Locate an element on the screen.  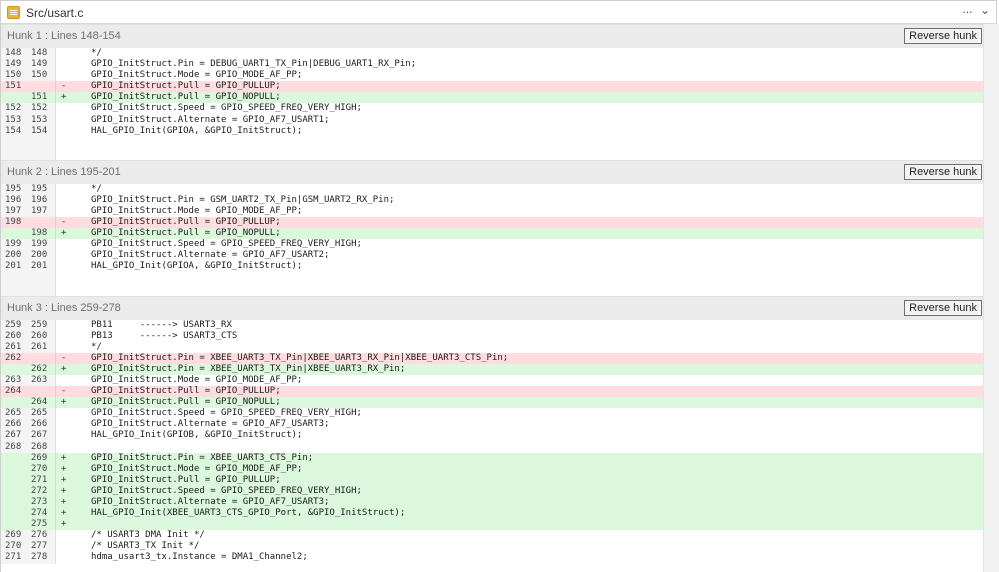
new-line-number: 262 is located at coordinates (39, 368).